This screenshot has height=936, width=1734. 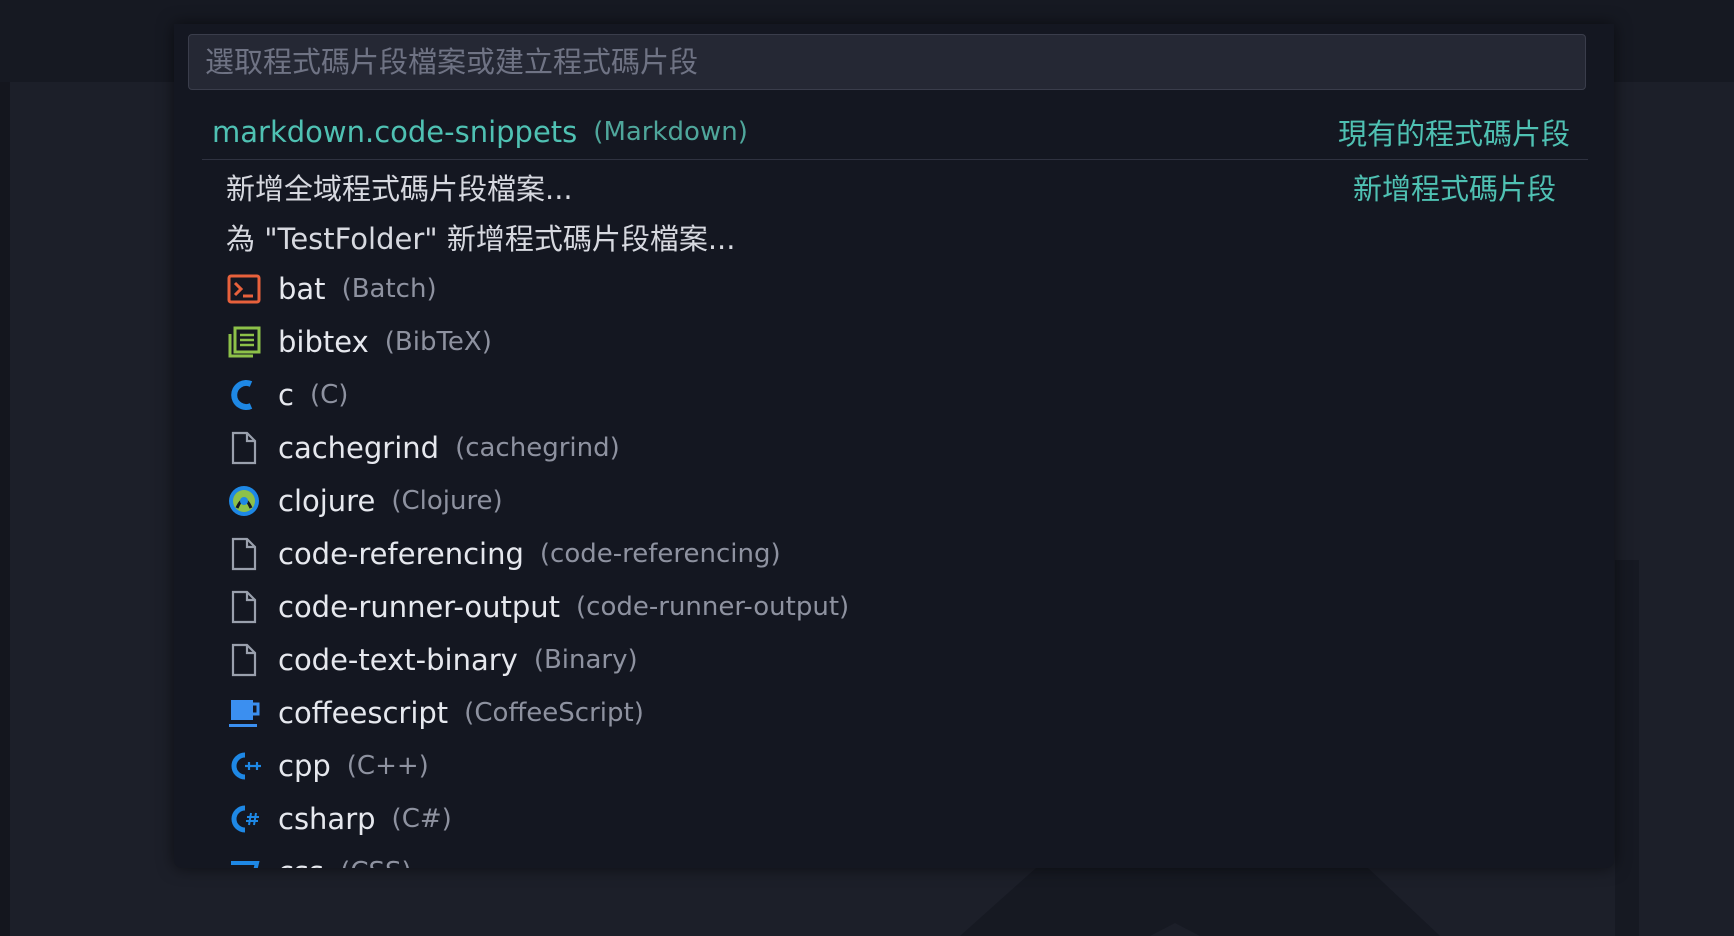 I want to click on language-id: cpp, so click(x=304, y=765).